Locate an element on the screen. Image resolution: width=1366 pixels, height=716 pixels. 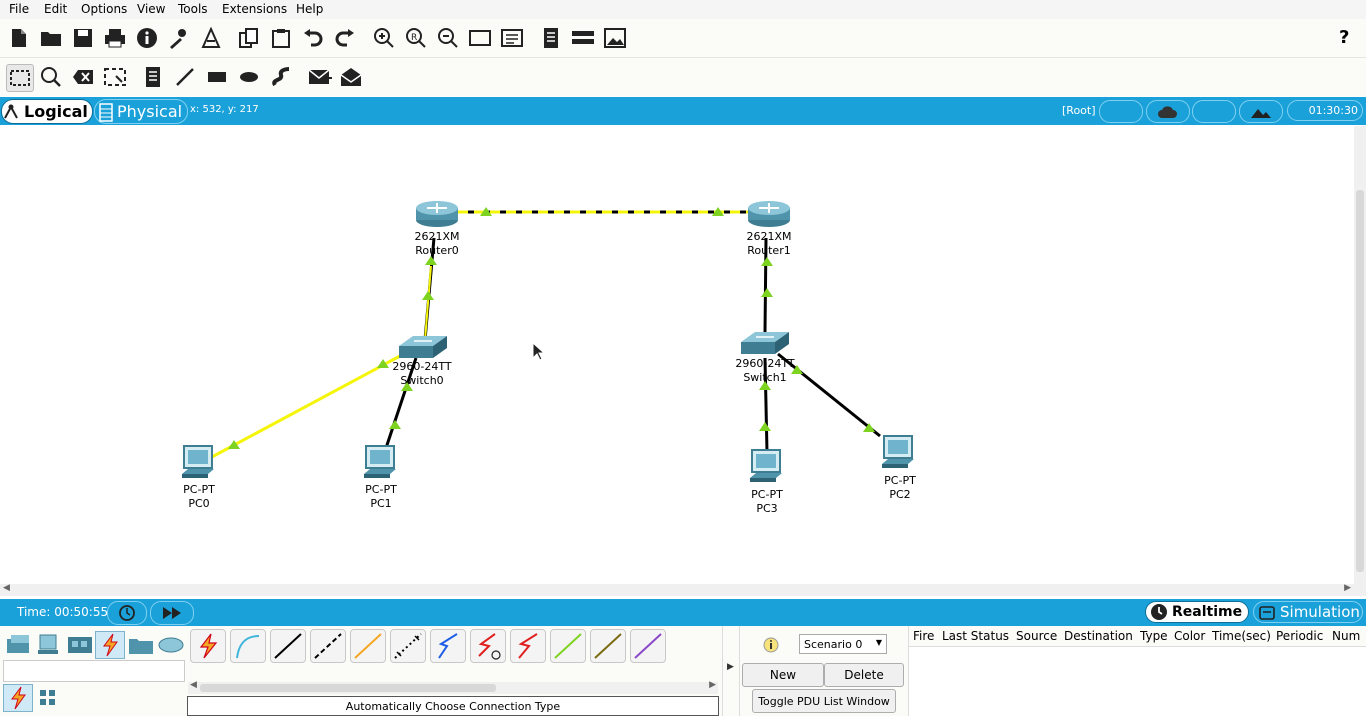
inspect-icon is located at coordinates (51, 77).